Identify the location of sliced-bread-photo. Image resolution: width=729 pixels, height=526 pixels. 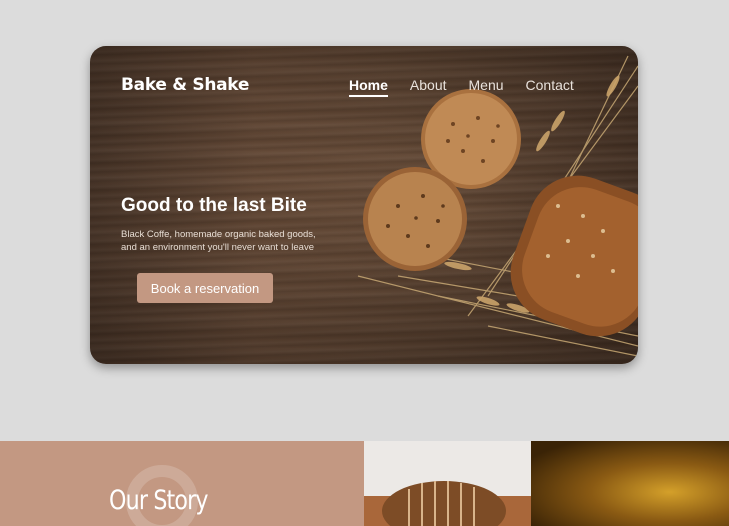
(447, 483).